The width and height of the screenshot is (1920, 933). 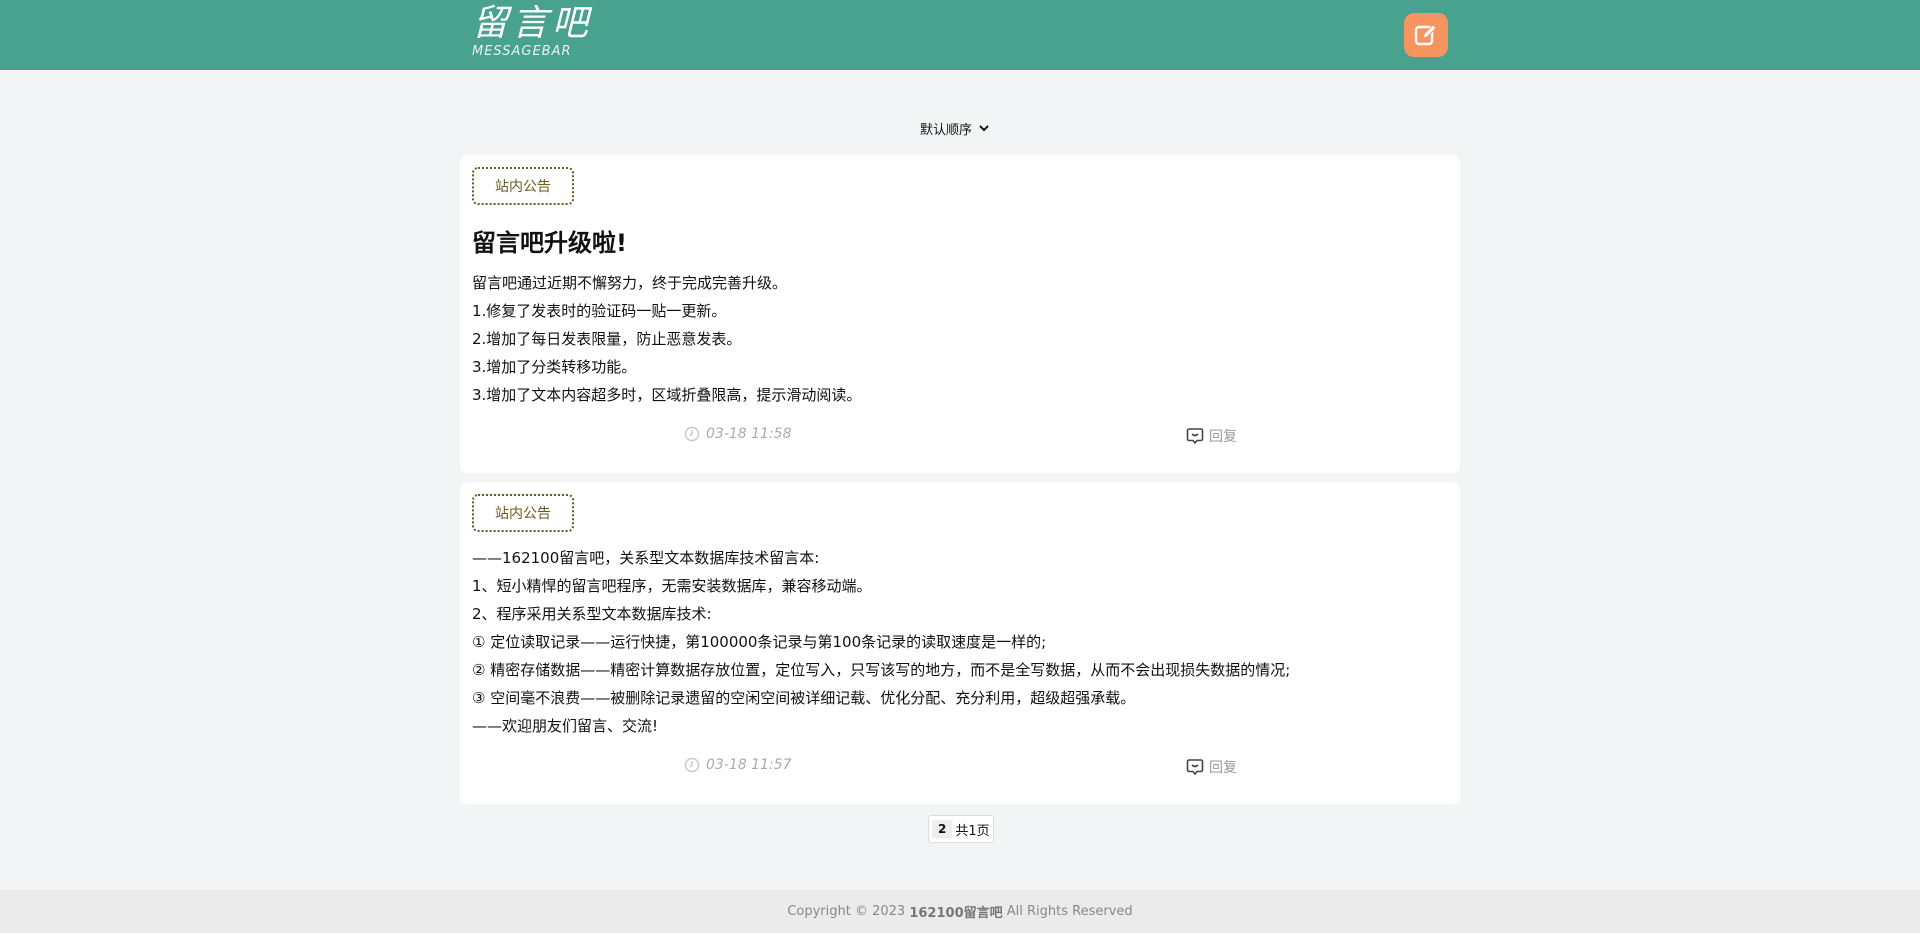 I want to click on pagination: 2 共1页, so click(x=961, y=829).